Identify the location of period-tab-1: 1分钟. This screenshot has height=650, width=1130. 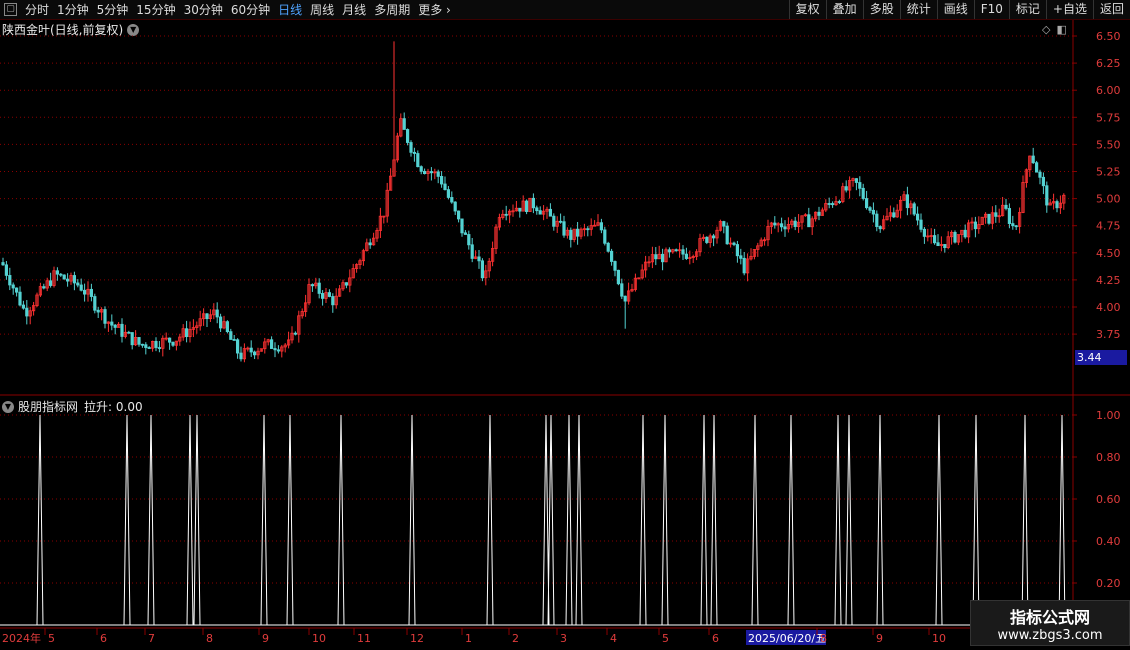
(73, 9).